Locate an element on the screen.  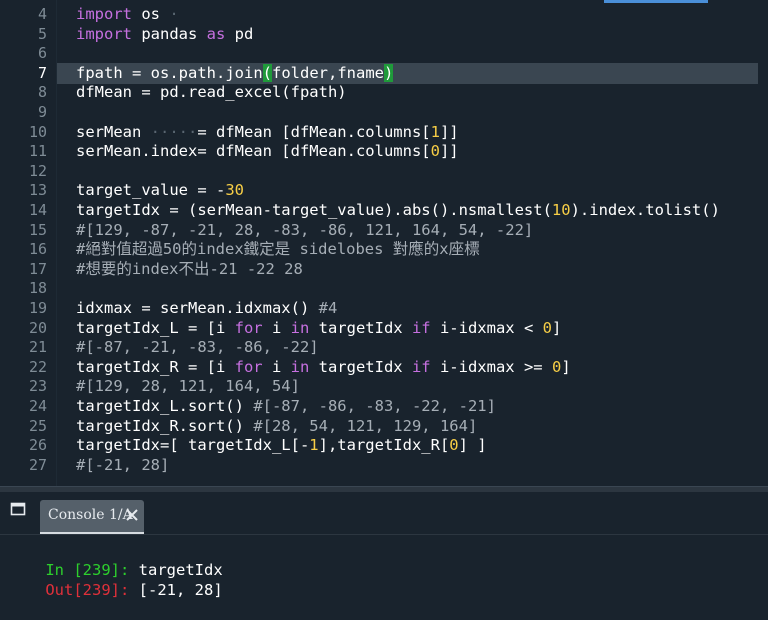
line-number: 21 is located at coordinates (37, 347).